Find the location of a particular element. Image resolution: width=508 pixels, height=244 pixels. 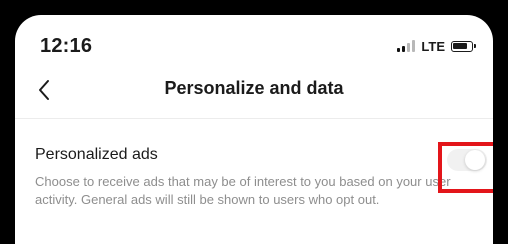

setting-label: Personalized ads is located at coordinates (96, 154).